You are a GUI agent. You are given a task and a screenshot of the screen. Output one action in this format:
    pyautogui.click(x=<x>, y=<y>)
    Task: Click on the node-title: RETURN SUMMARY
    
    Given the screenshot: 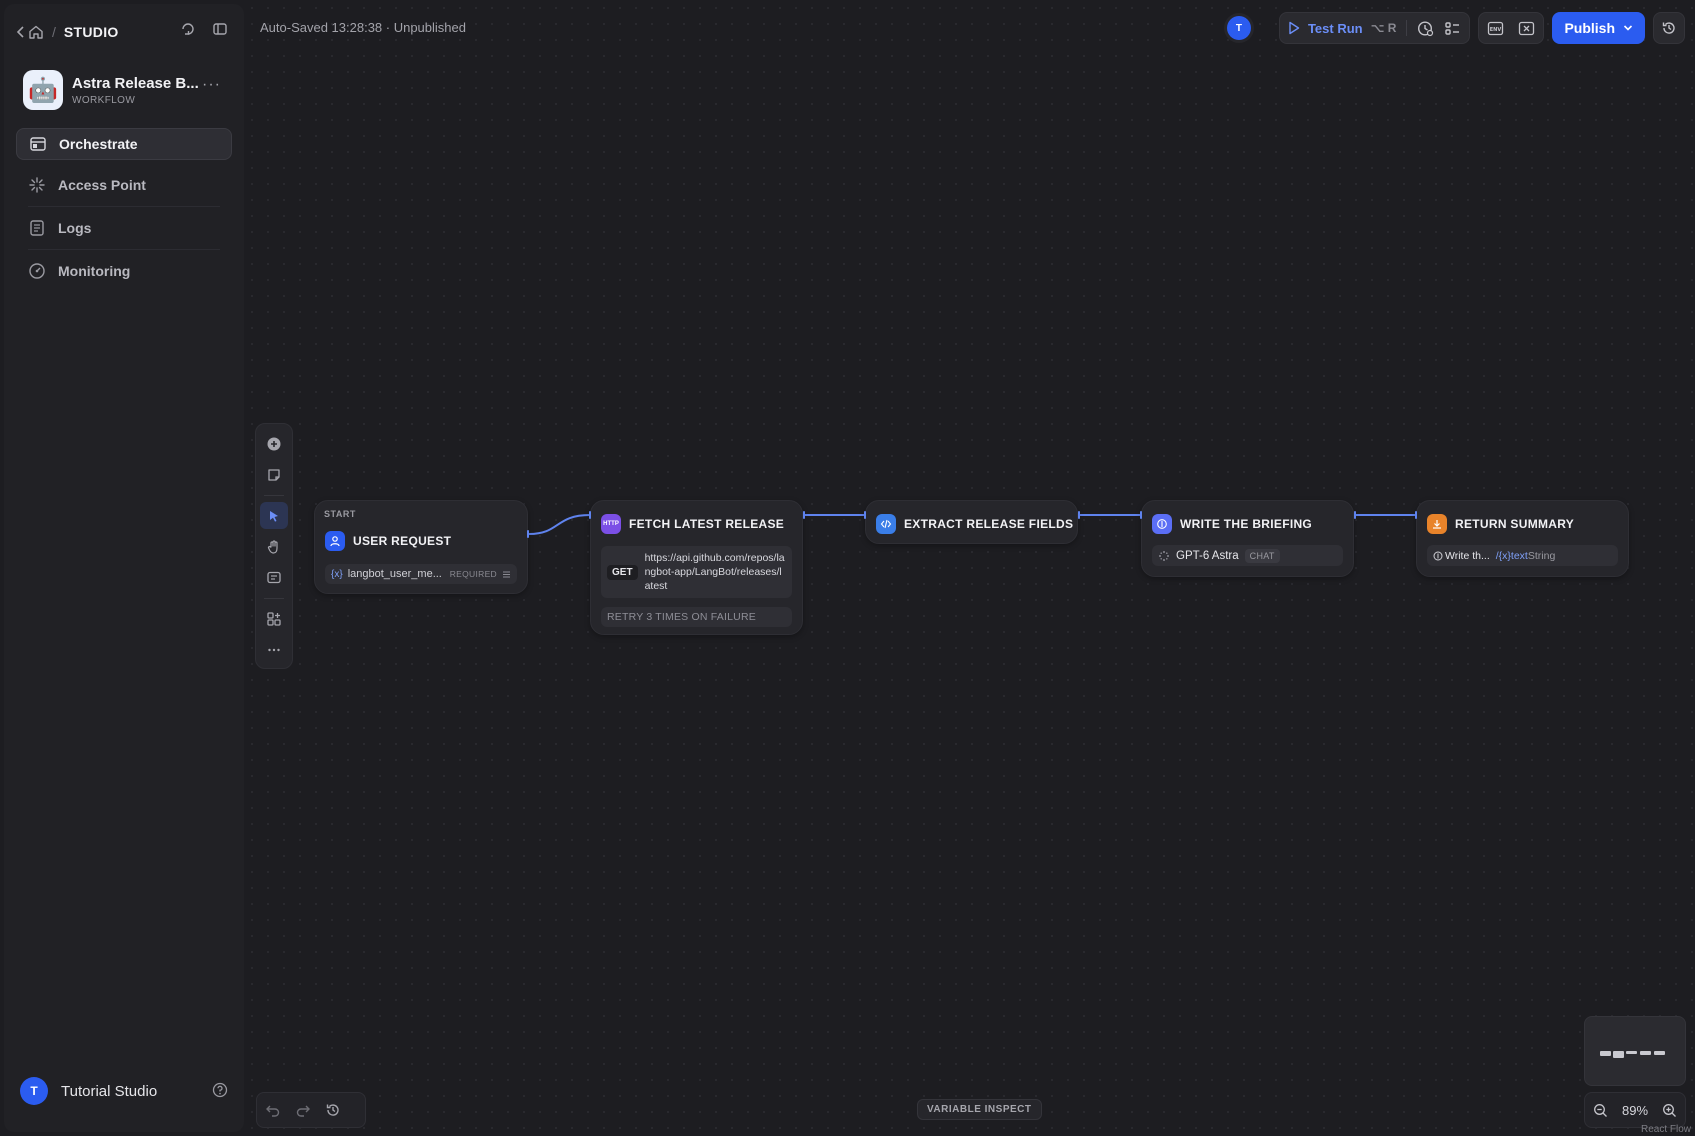 What is the action you would take?
    pyautogui.click(x=1515, y=524)
    